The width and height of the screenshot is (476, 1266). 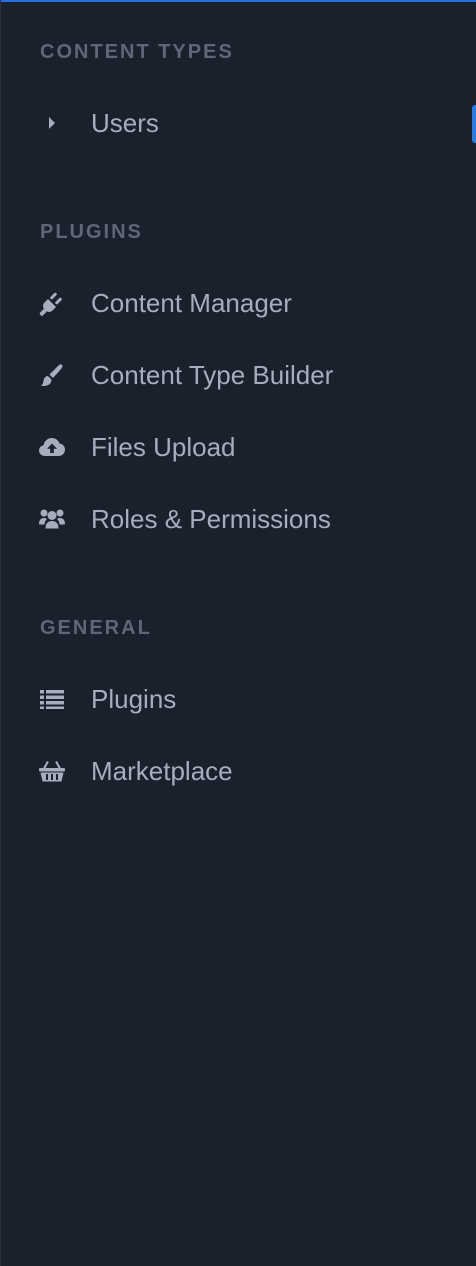 I want to click on sidebar-item-roles-permissions: Roles & Permissions, so click(x=238, y=519).